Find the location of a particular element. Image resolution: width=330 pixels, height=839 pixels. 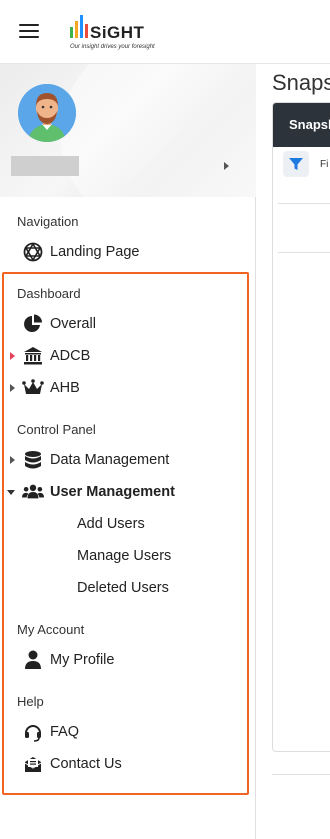

database-icon is located at coordinates (33, 460).